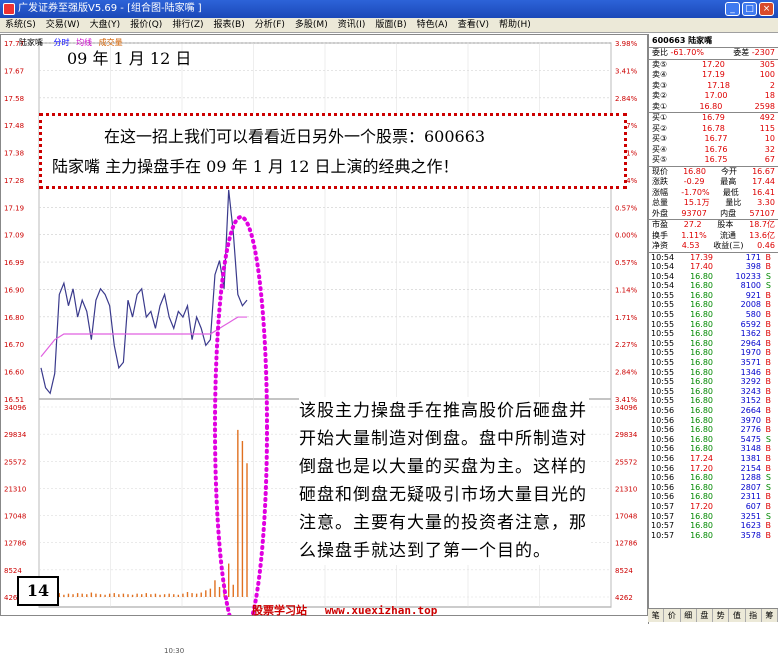  Describe the element at coordinates (730, 192) in the screenshot. I see `stat-label: 最低` at that location.